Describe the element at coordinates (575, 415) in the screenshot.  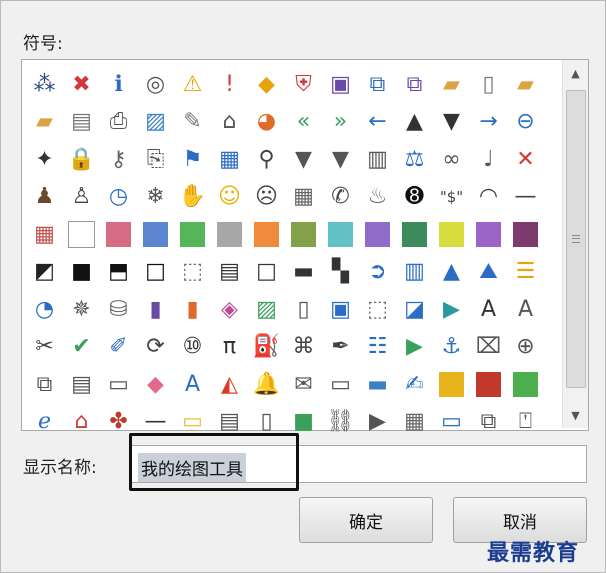
I see `scroll-down-button: ▼` at that location.